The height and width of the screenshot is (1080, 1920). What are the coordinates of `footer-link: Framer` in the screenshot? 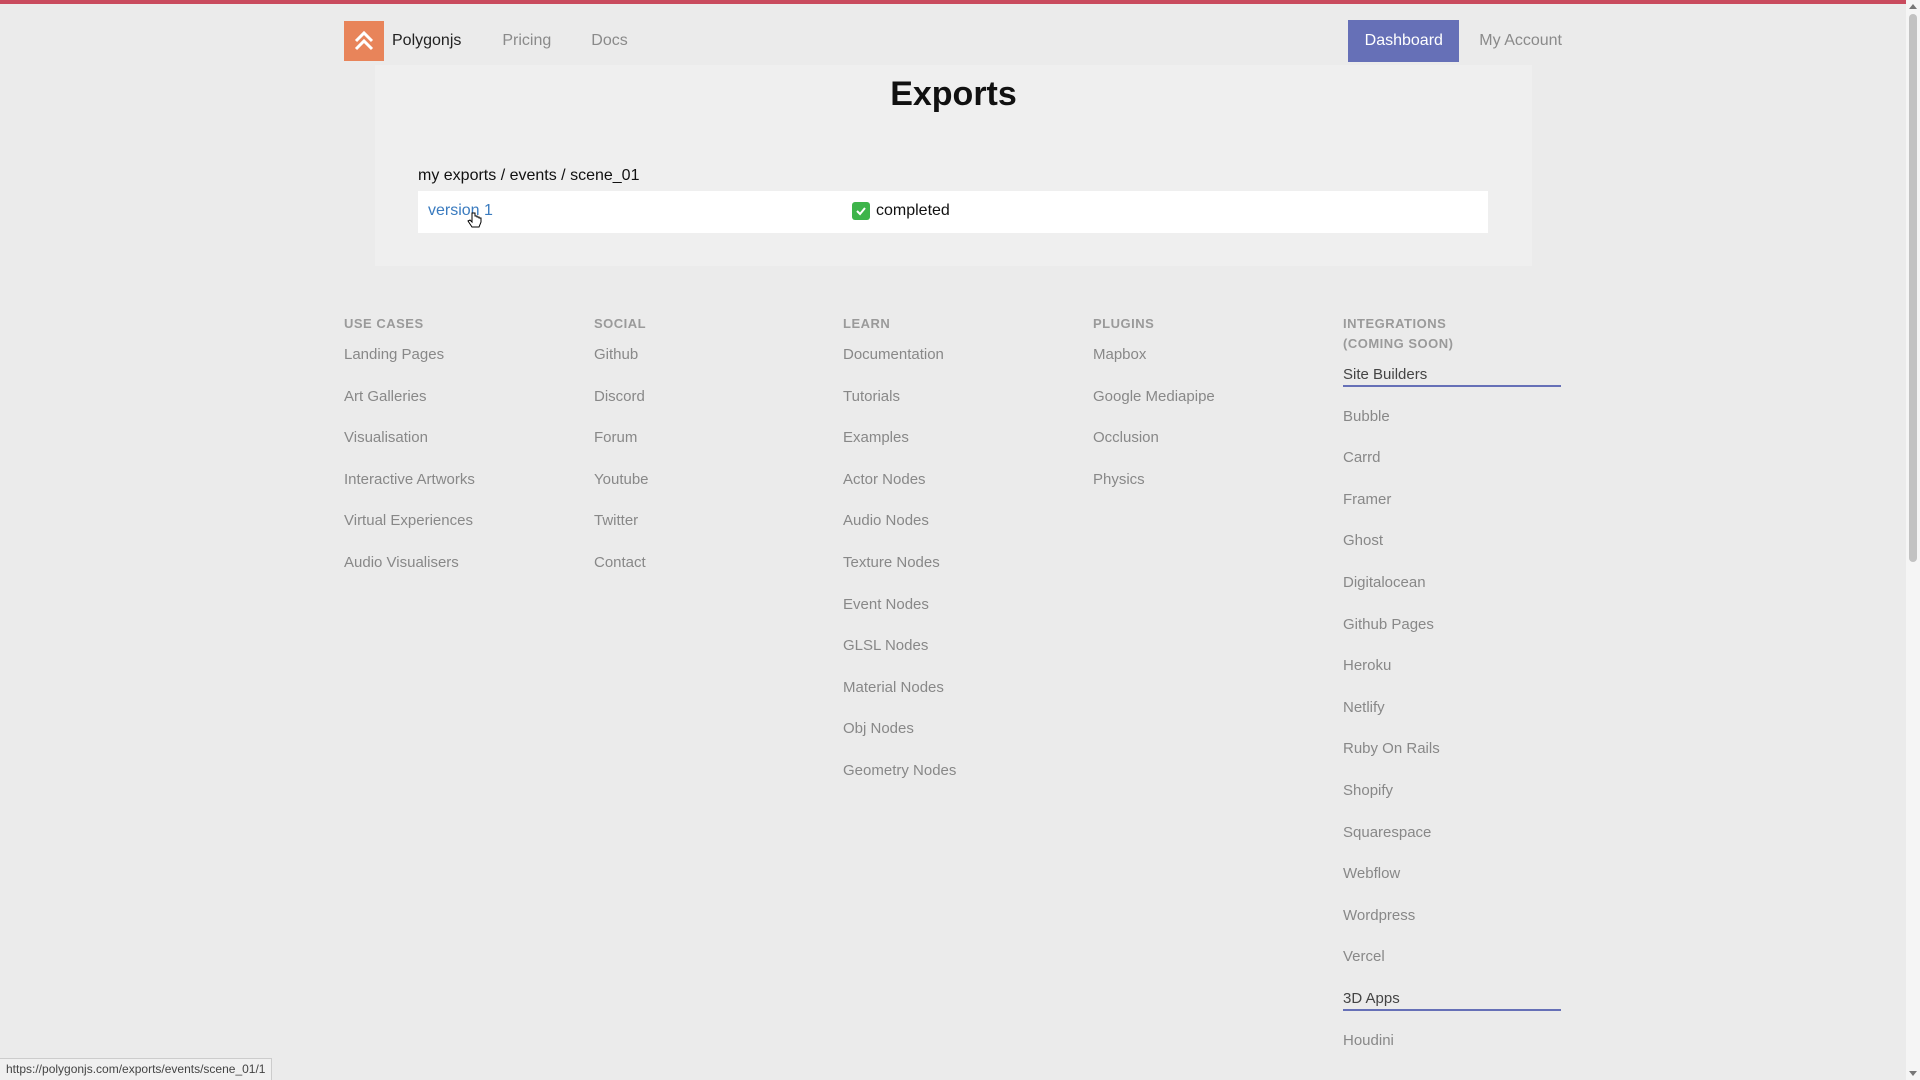 It's located at (1452, 511).